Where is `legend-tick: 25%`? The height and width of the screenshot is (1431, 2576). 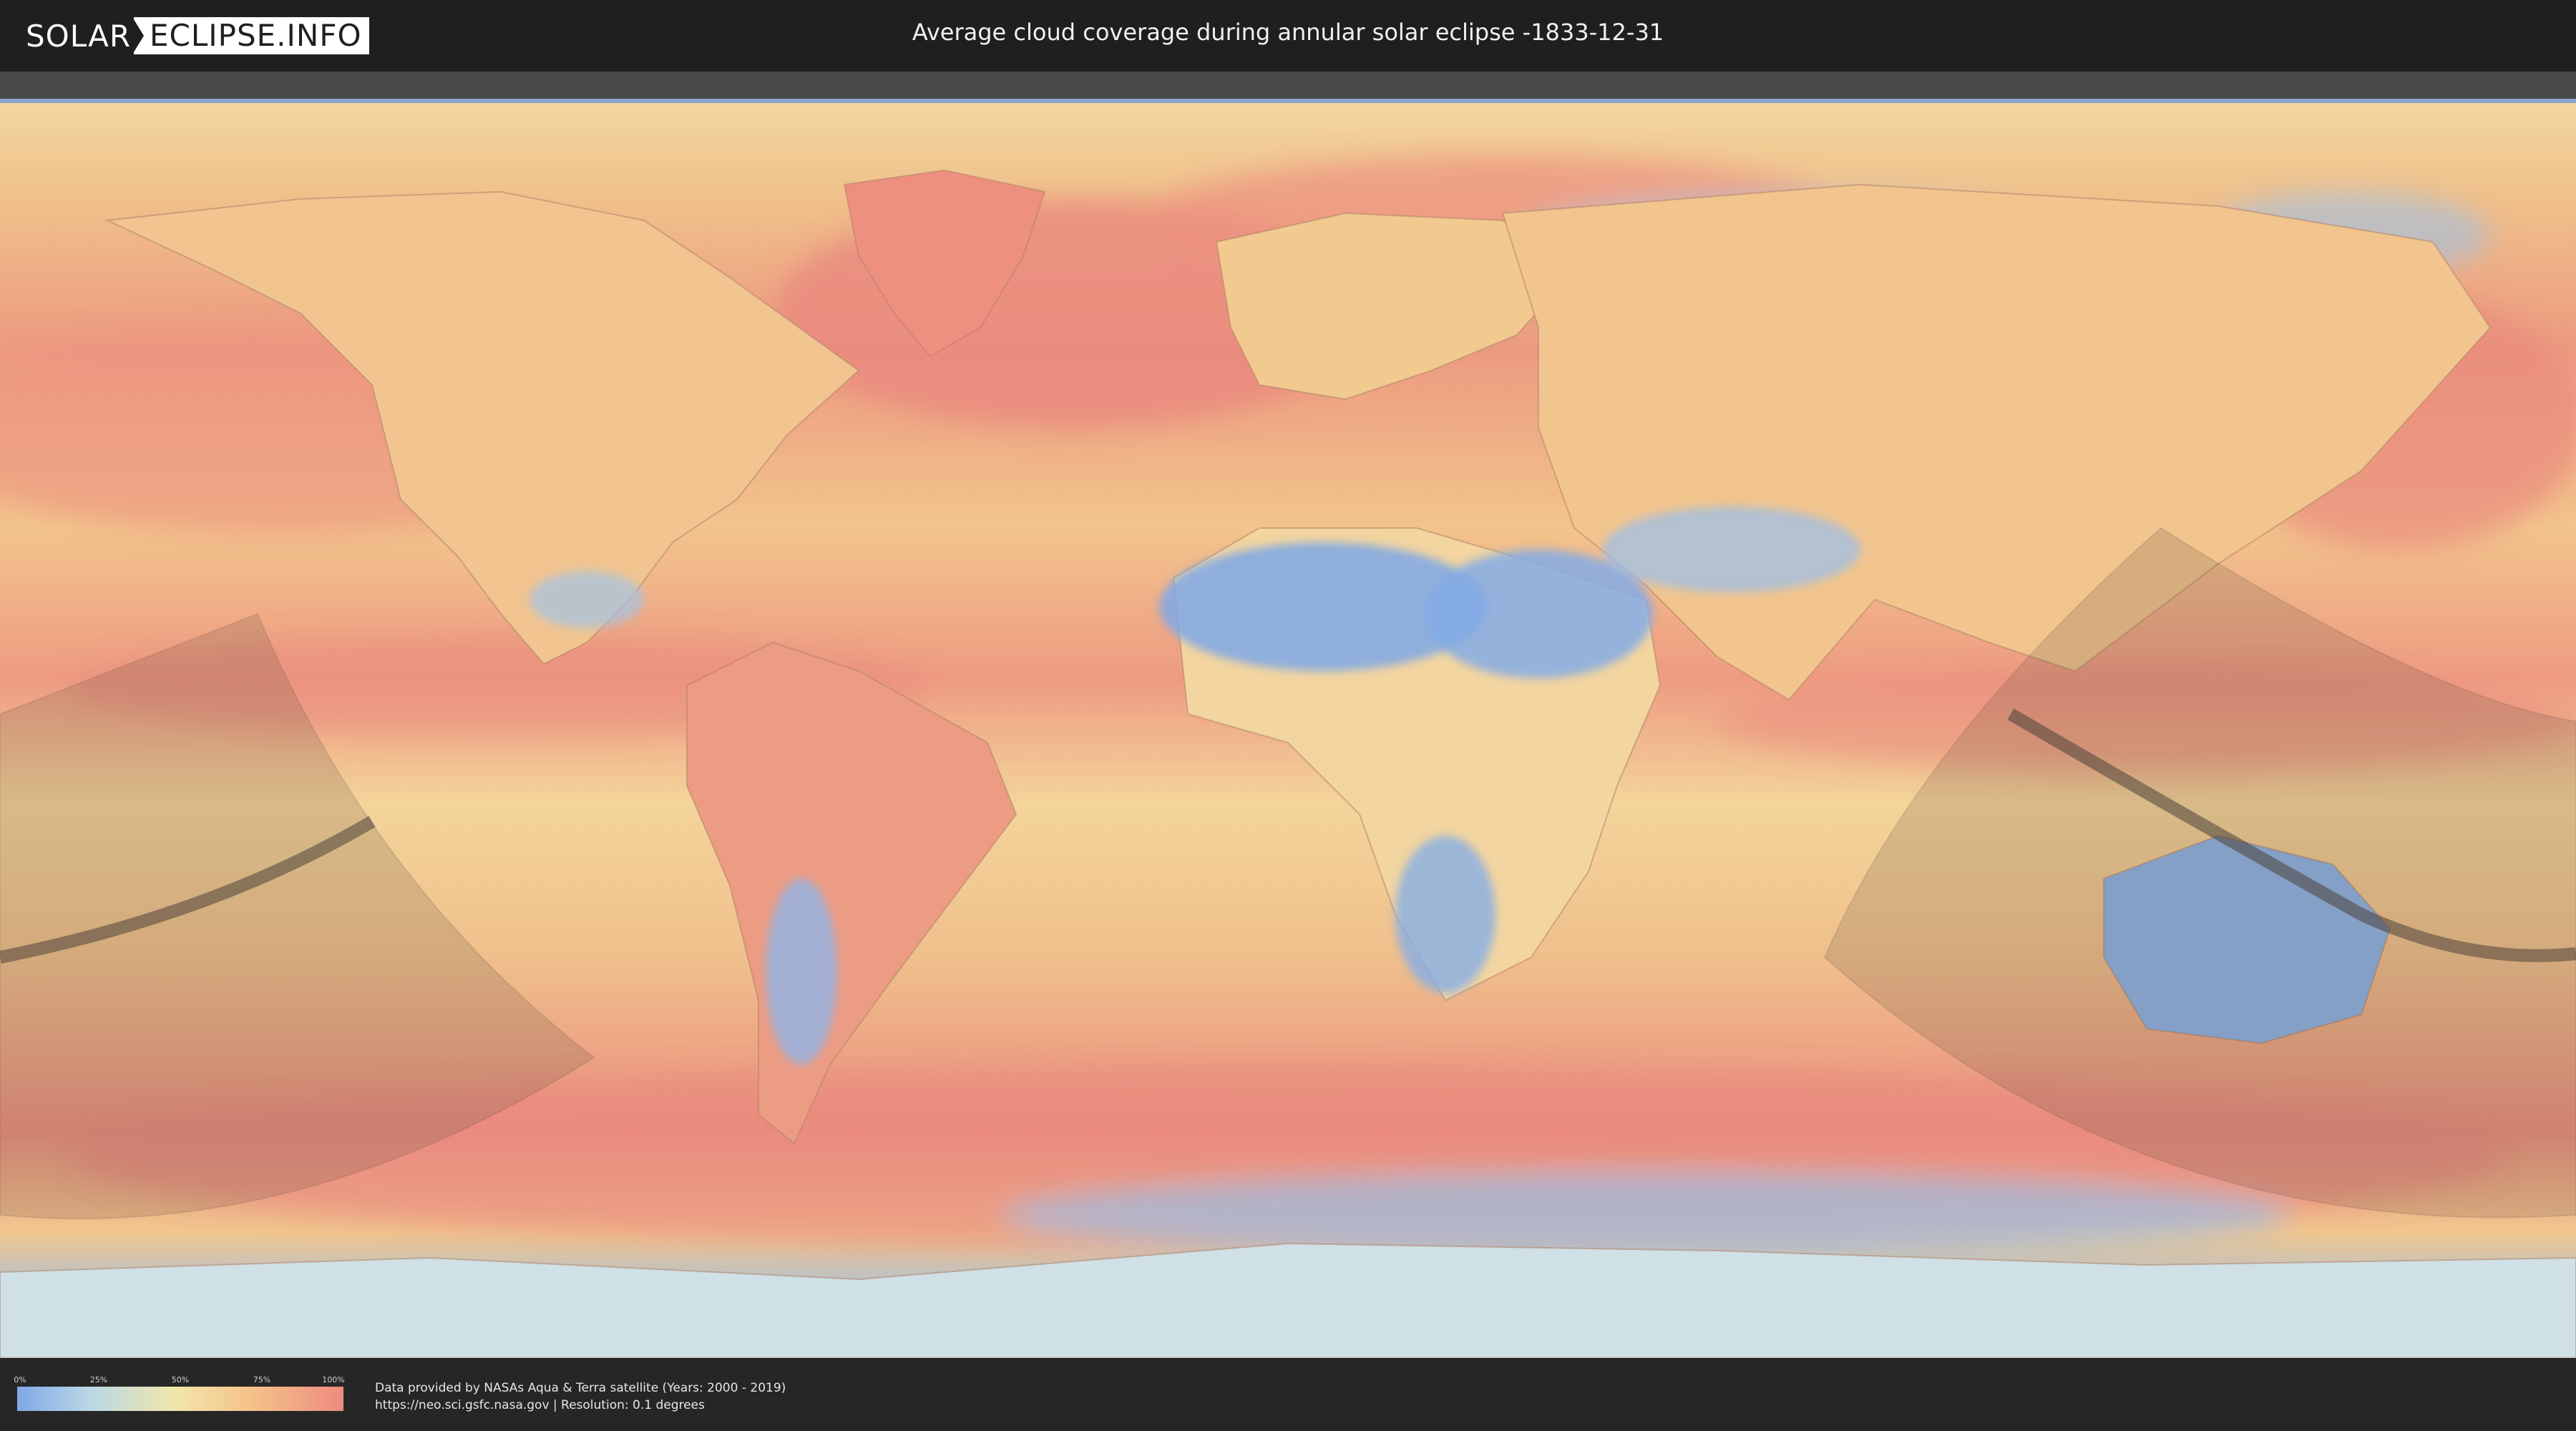
legend-tick: 25% is located at coordinates (98, 1379).